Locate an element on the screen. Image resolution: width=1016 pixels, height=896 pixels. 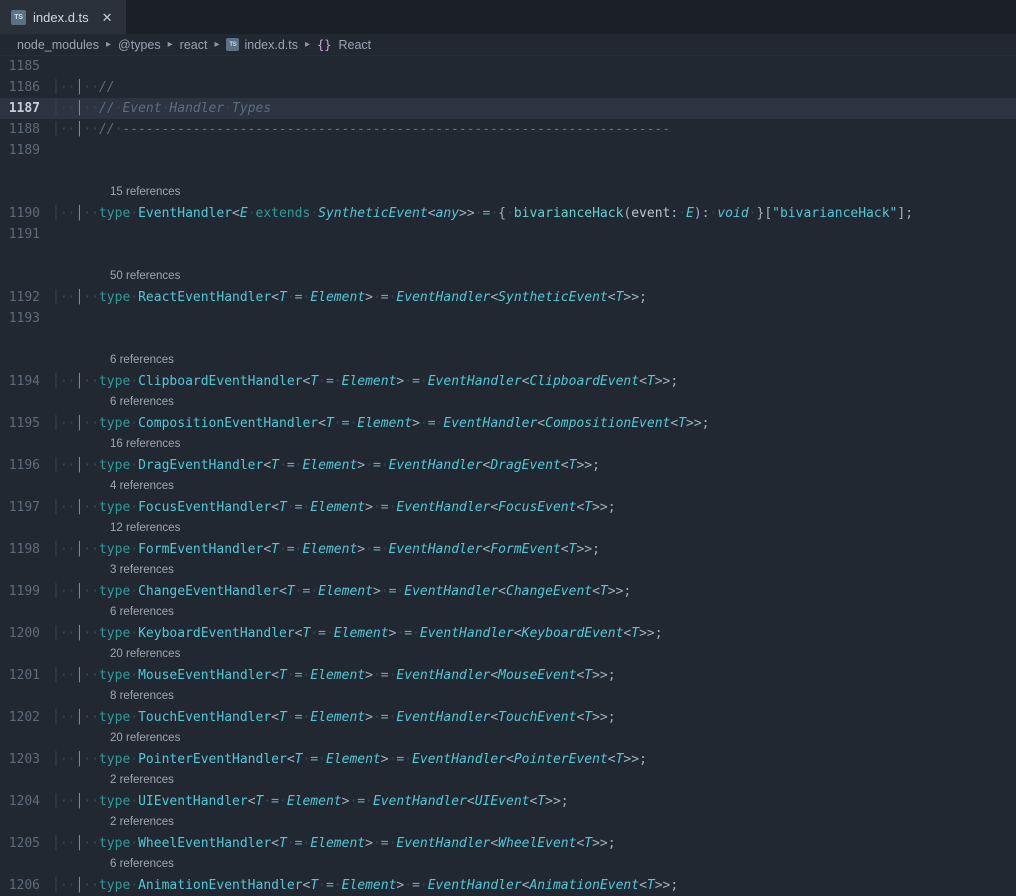
line-number: 1195 is located at coordinates (26, 423).